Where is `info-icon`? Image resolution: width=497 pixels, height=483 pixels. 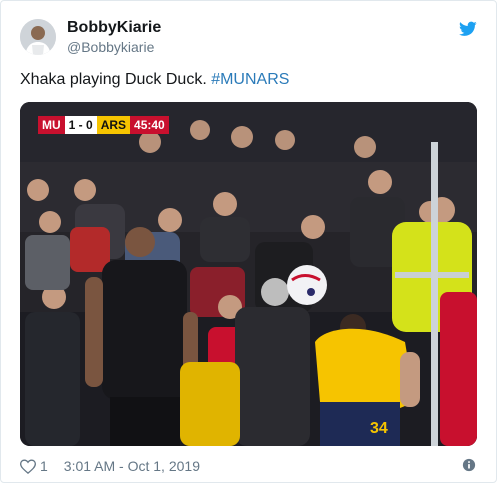
info-icon is located at coordinates (469, 465).